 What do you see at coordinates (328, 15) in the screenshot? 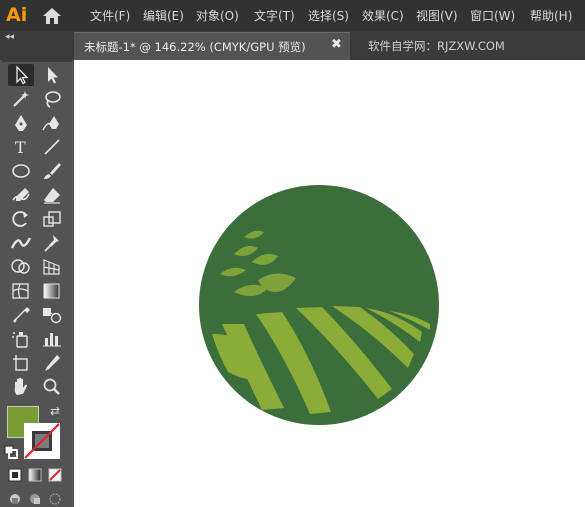
I see `menu-select: 选择(S)` at bounding box center [328, 15].